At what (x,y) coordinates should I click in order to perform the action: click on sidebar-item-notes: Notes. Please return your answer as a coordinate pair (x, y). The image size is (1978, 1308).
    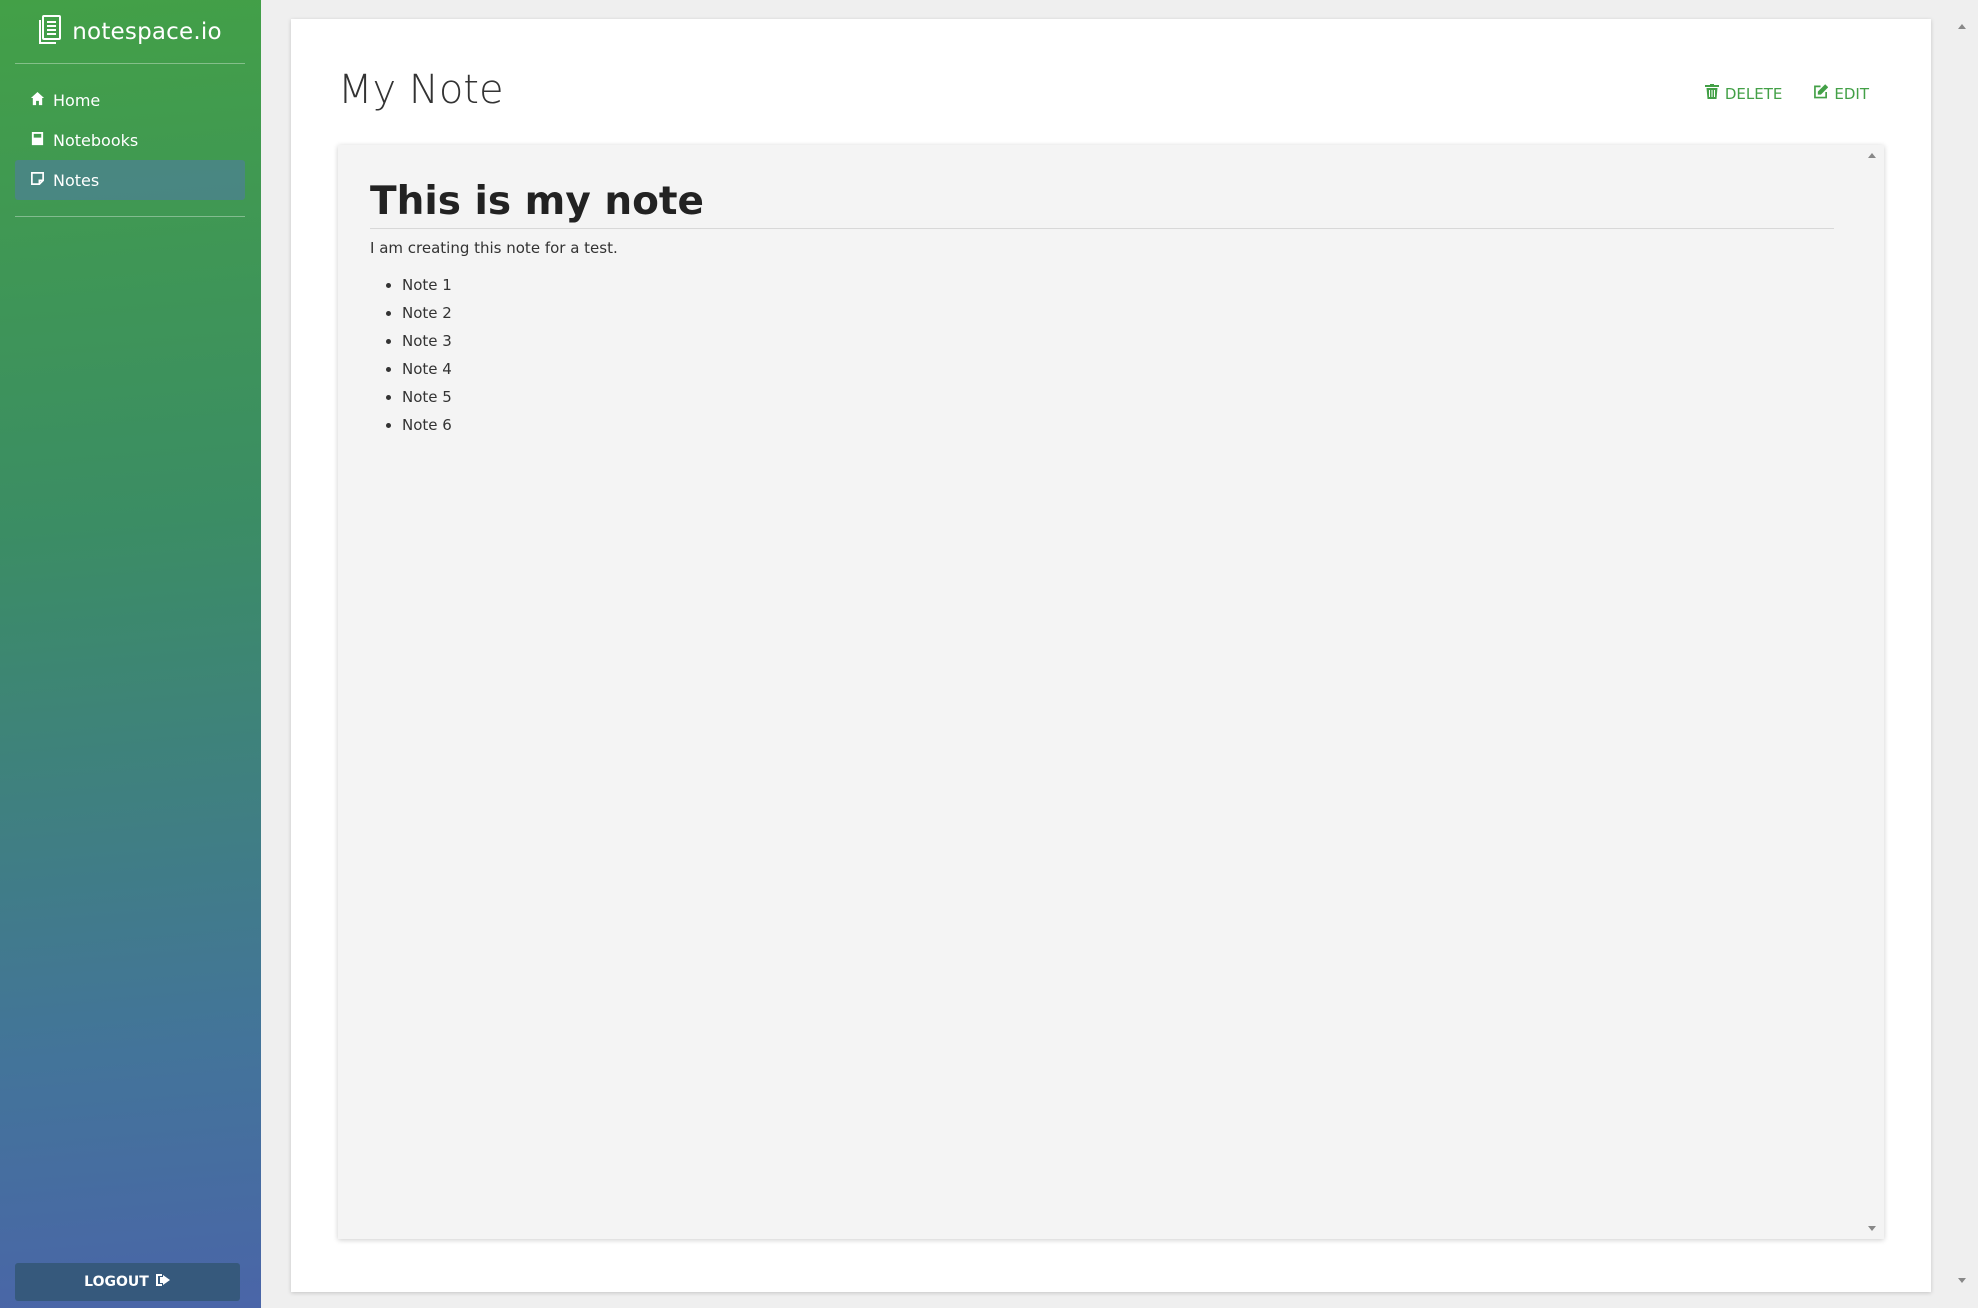
    Looking at the image, I should click on (130, 180).